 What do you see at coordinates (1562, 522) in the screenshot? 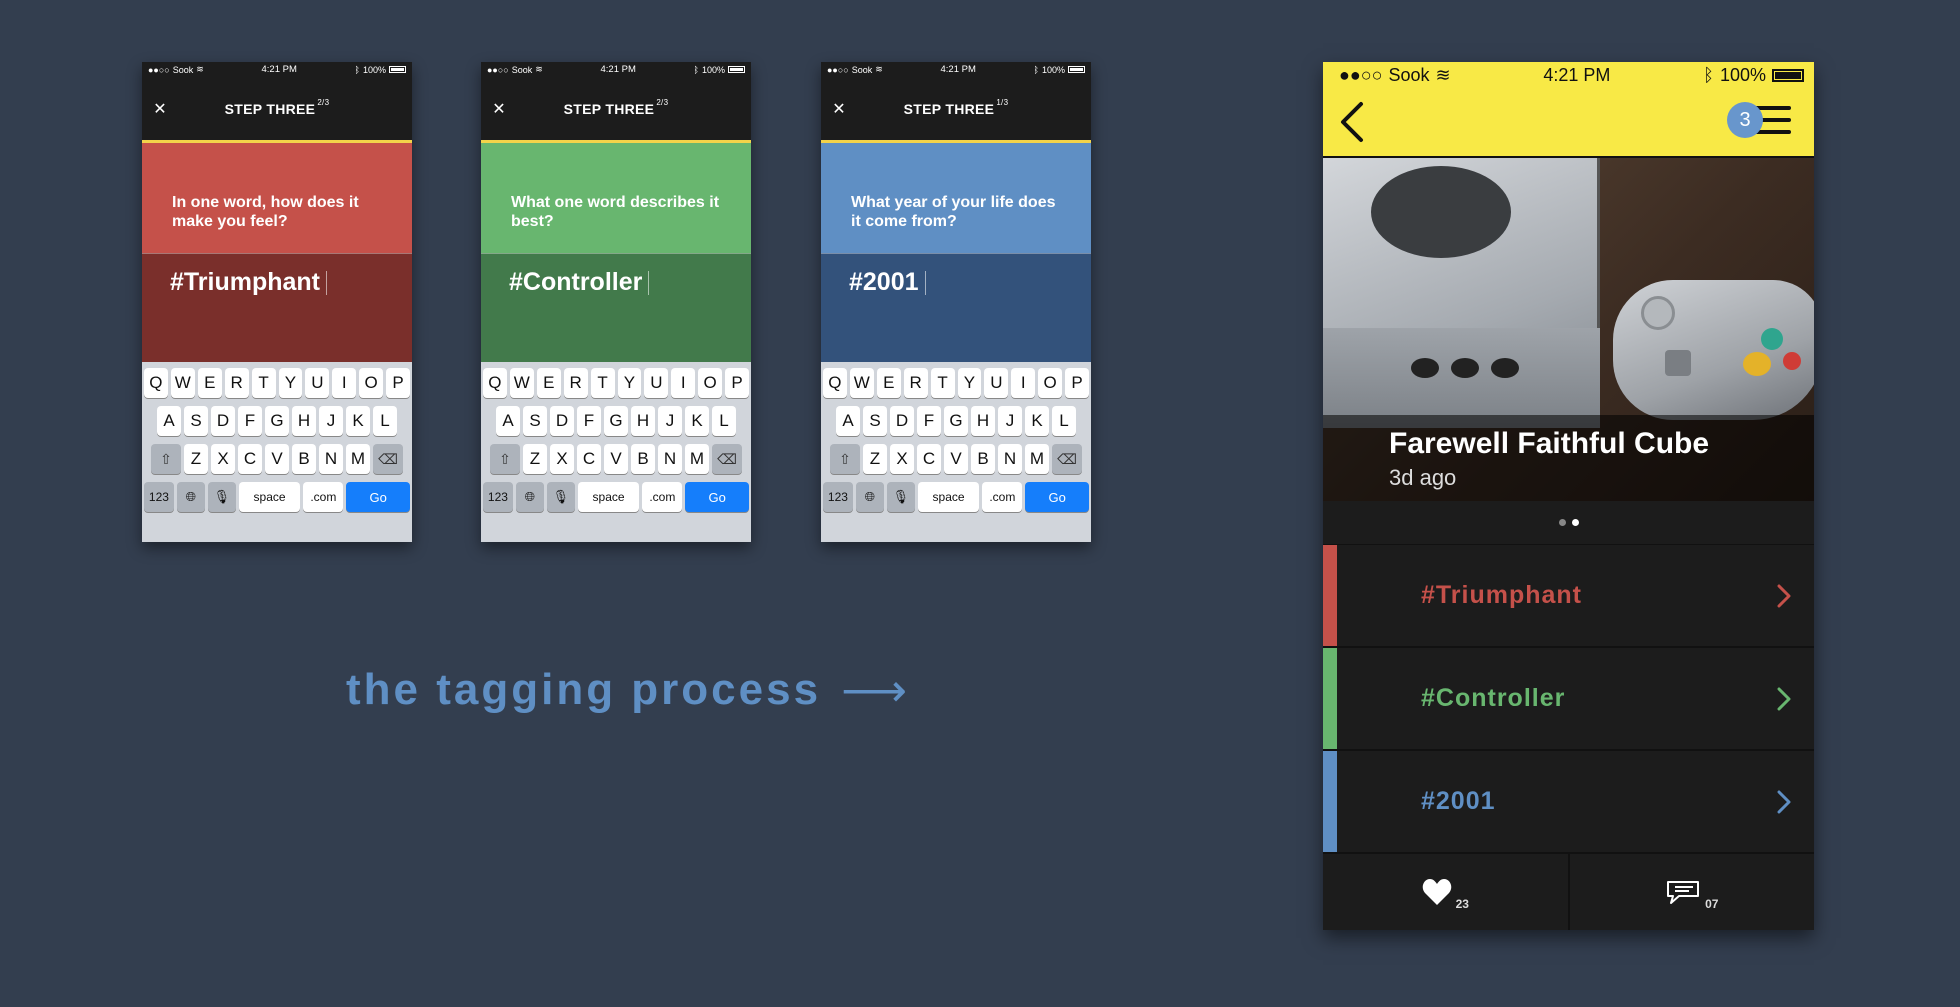
I see `page-dot` at bounding box center [1562, 522].